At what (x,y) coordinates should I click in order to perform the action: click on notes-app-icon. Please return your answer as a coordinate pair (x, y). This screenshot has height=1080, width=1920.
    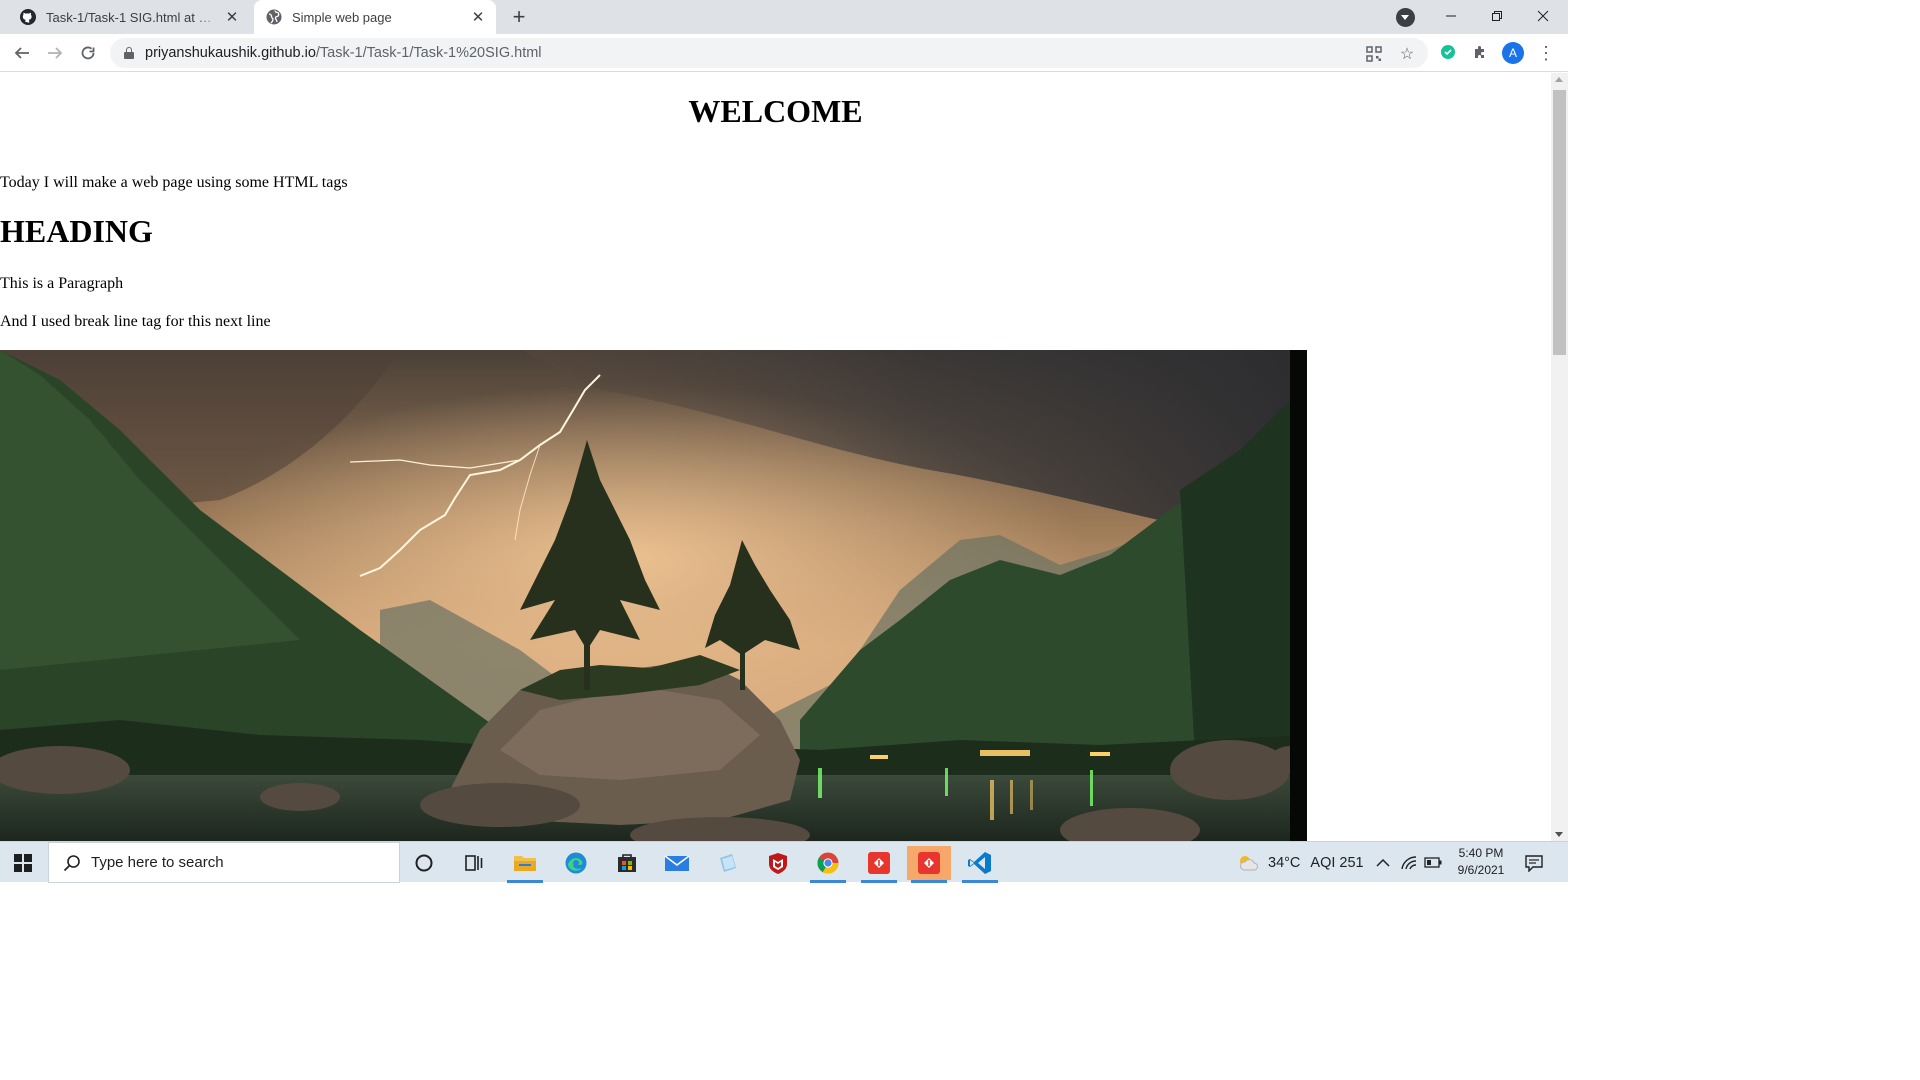
    Looking at the image, I should click on (728, 863).